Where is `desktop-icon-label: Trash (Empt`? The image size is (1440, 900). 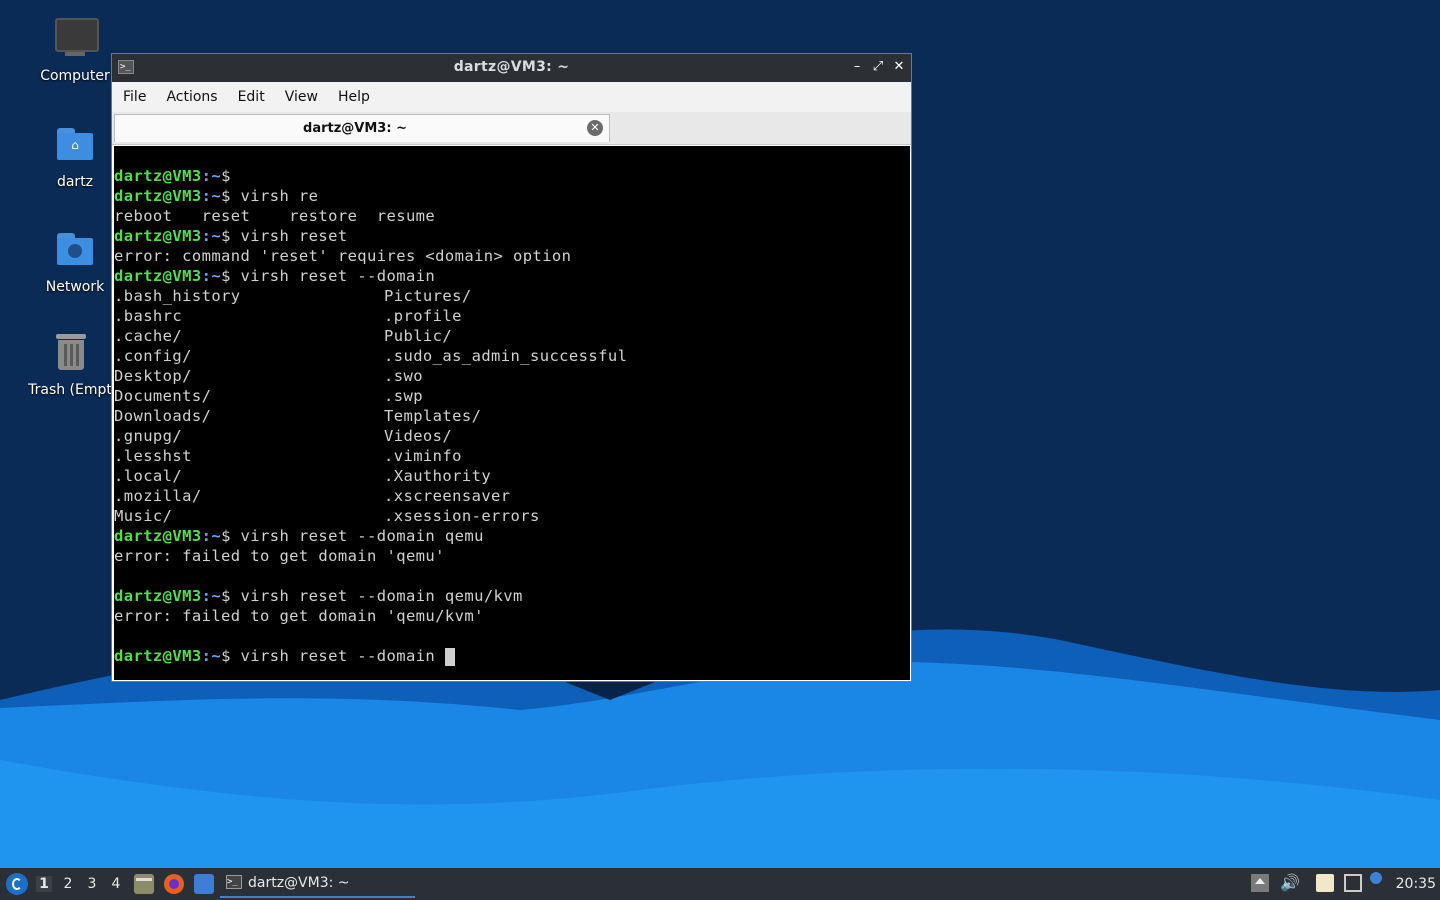 desktop-icon-label: Trash (Empt is located at coordinates (70, 390).